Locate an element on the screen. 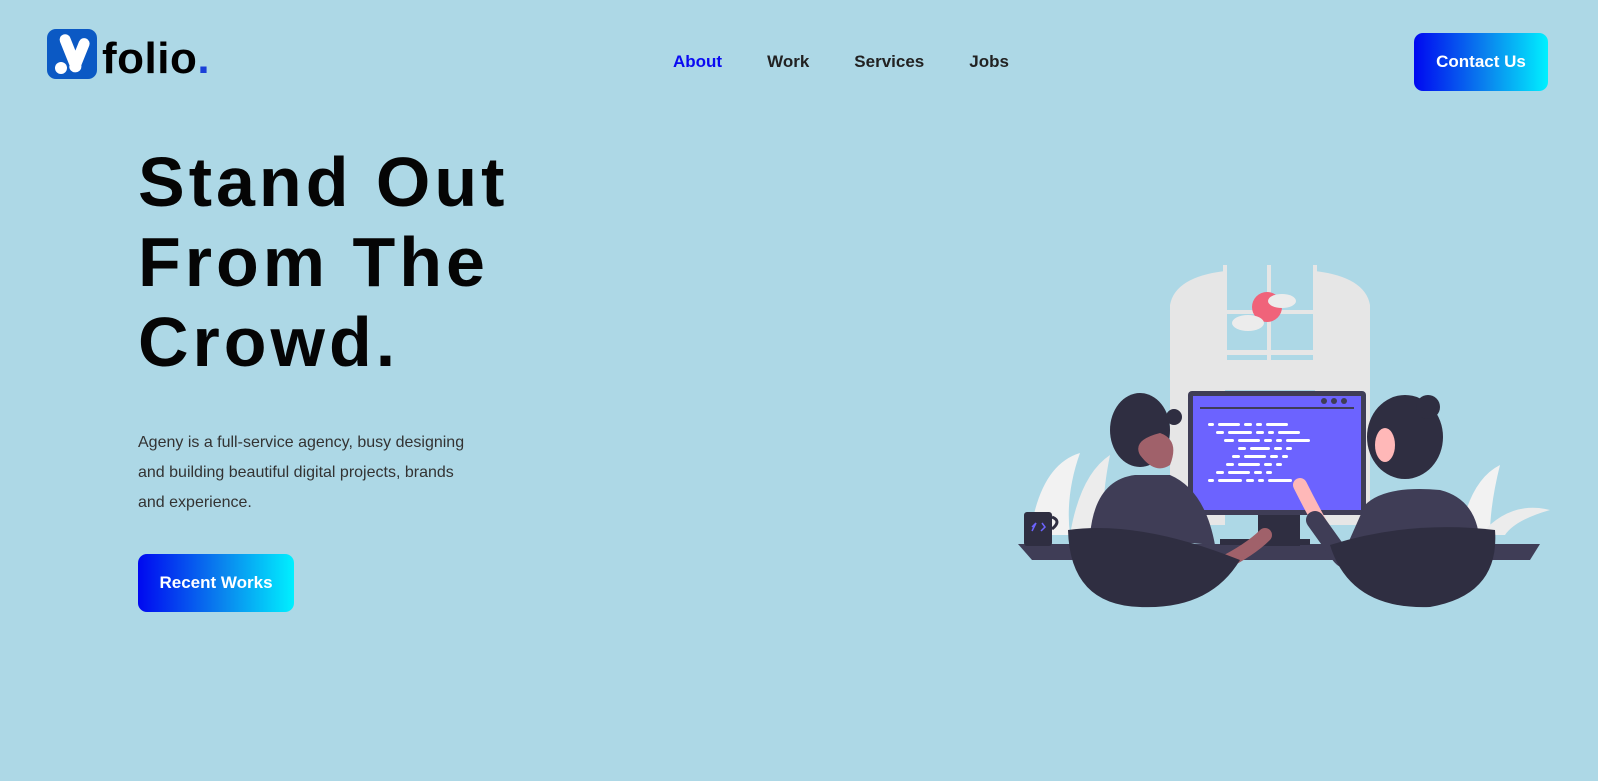 This screenshot has width=1598, height=781. hero-title: Stand Out From The Crowd. is located at coordinates (378, 262).